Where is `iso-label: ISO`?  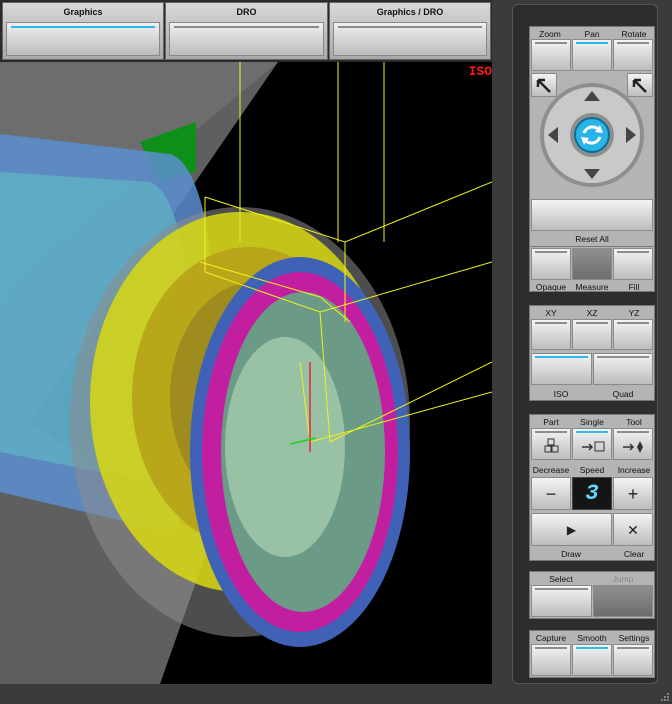 iso-label: ISO is located at coordinates (561, 394).